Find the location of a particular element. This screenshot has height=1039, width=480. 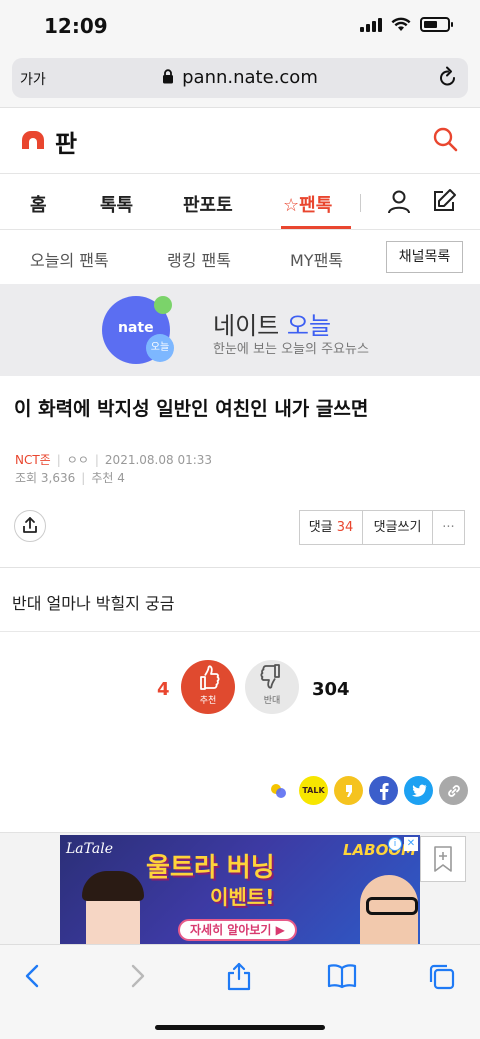

ad-cta-button: 자세히 알아보기 ▶ is located at coordinates (237, 930).